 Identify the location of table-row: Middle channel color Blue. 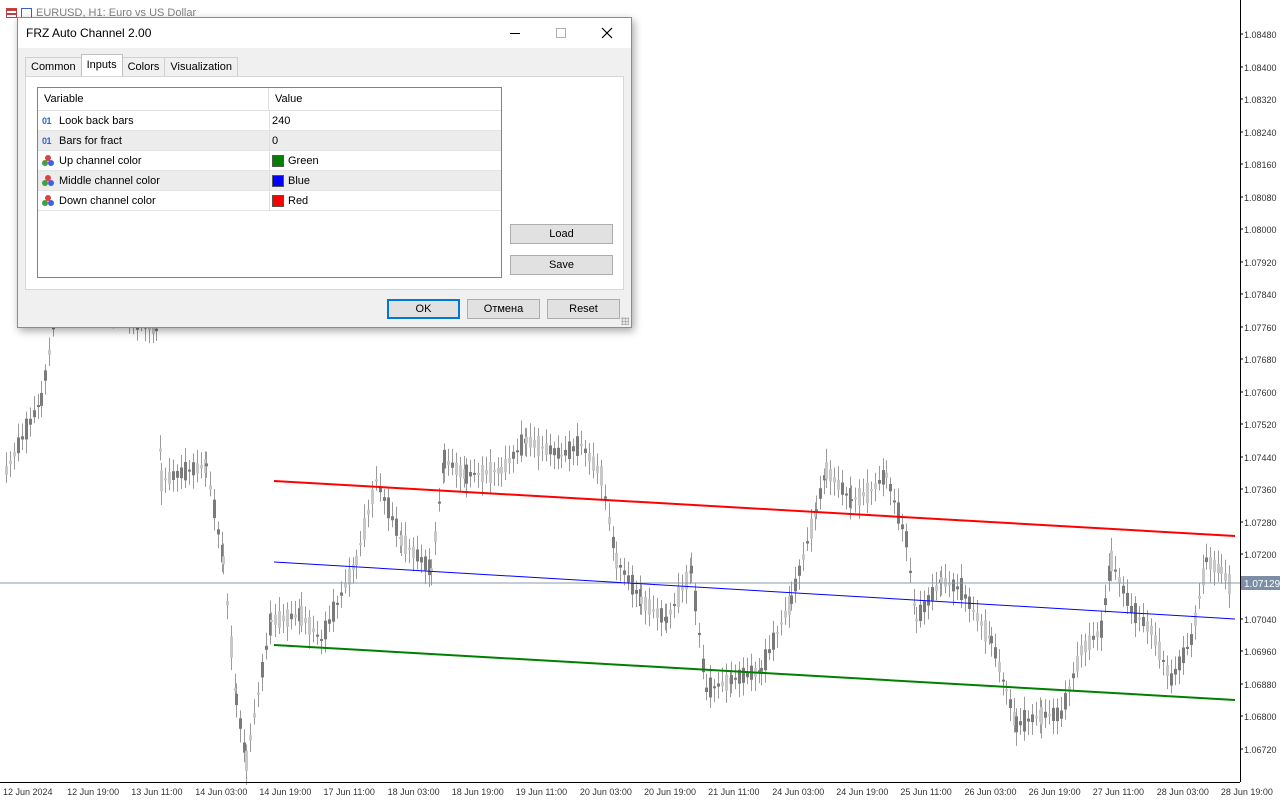
(269, 181).